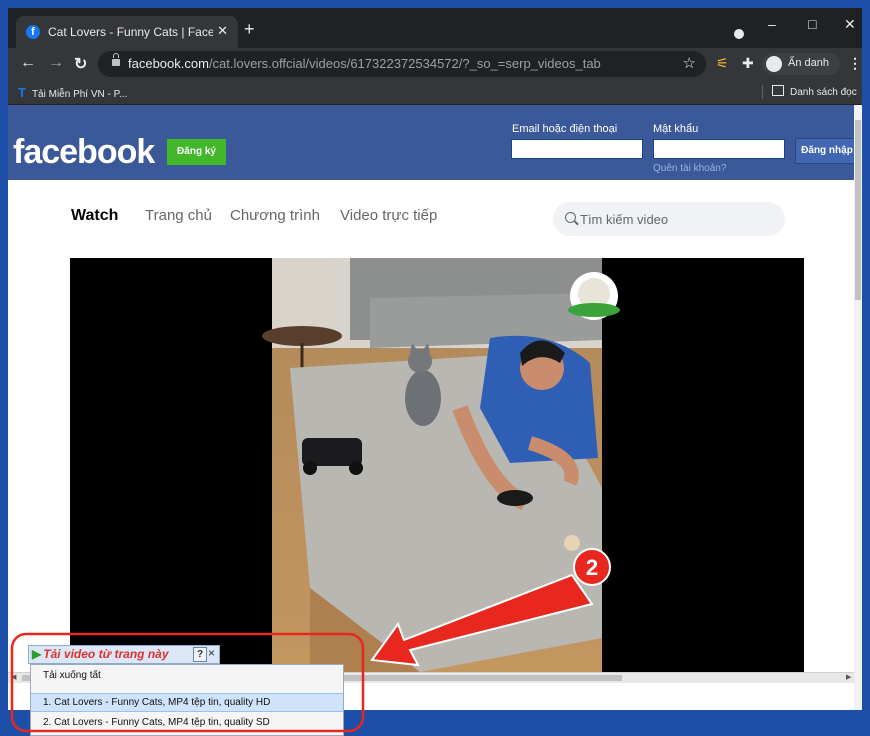  Describe the element at coordinates (222, 31) in the screenshot. I see `close-tab-icon: ✕` at that location.